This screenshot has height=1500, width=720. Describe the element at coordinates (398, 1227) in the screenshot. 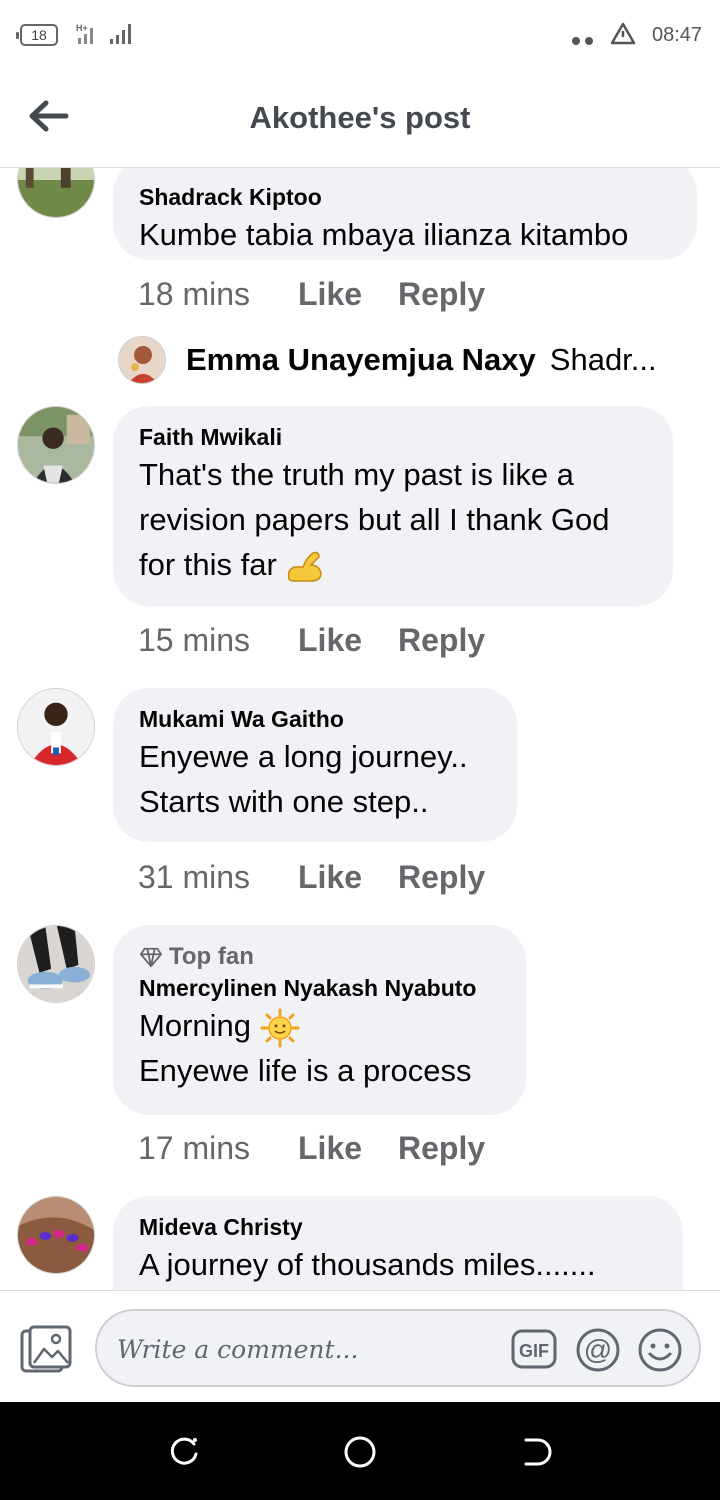

I see `comment-author: Mideva Christy` at that location.